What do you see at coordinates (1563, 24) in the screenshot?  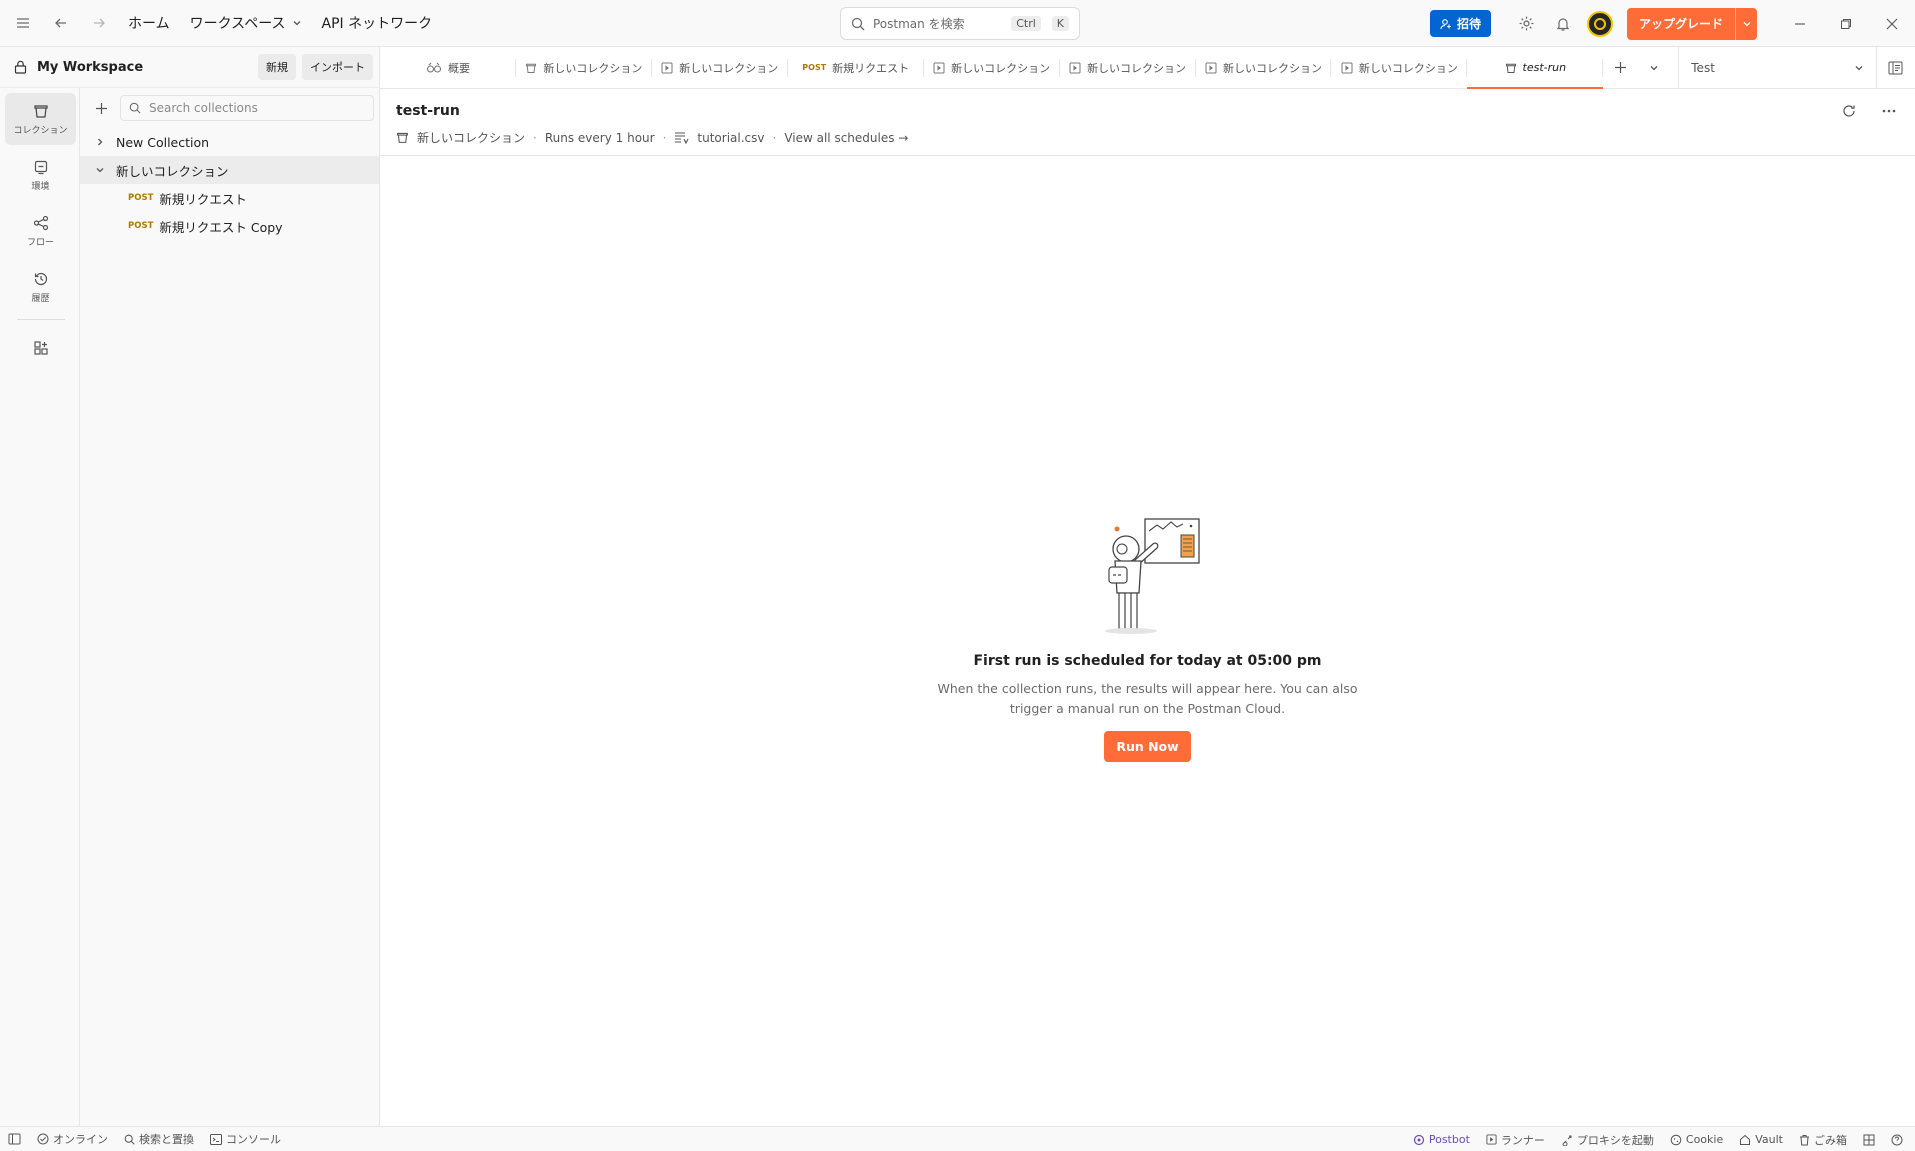 I see `bell-icon` at bounding box center [1563, 24].